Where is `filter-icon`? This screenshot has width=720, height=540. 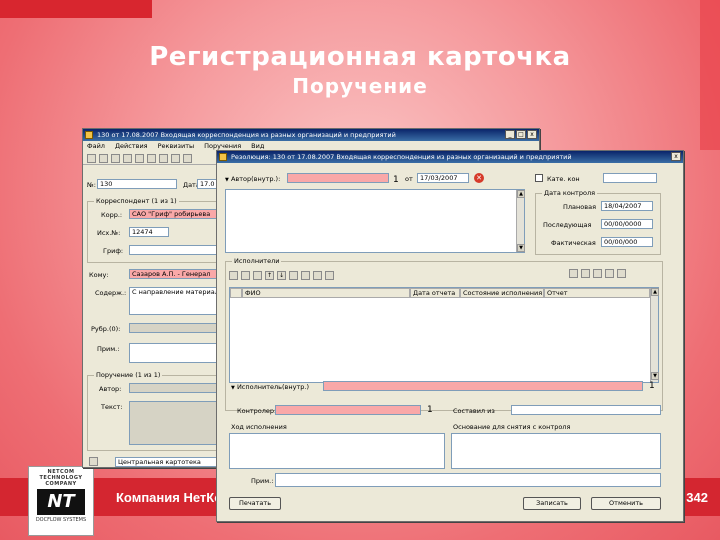
filter-icon is located at coordinates (305, 275).